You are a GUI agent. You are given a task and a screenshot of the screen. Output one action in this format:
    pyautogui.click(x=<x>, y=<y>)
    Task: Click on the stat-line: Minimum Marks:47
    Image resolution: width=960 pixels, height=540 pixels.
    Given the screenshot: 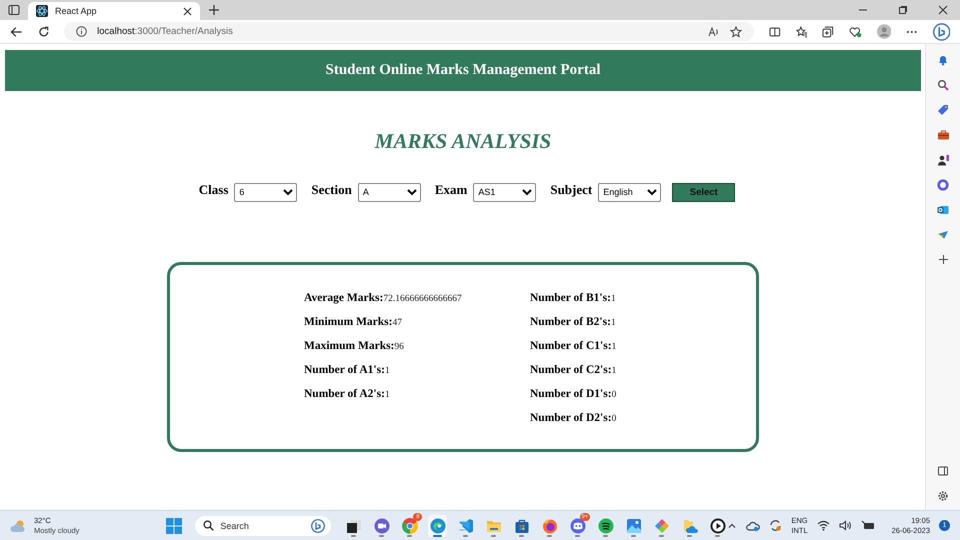 What is the action you would take?
    pyautogui.click(x=353, y=322)
    